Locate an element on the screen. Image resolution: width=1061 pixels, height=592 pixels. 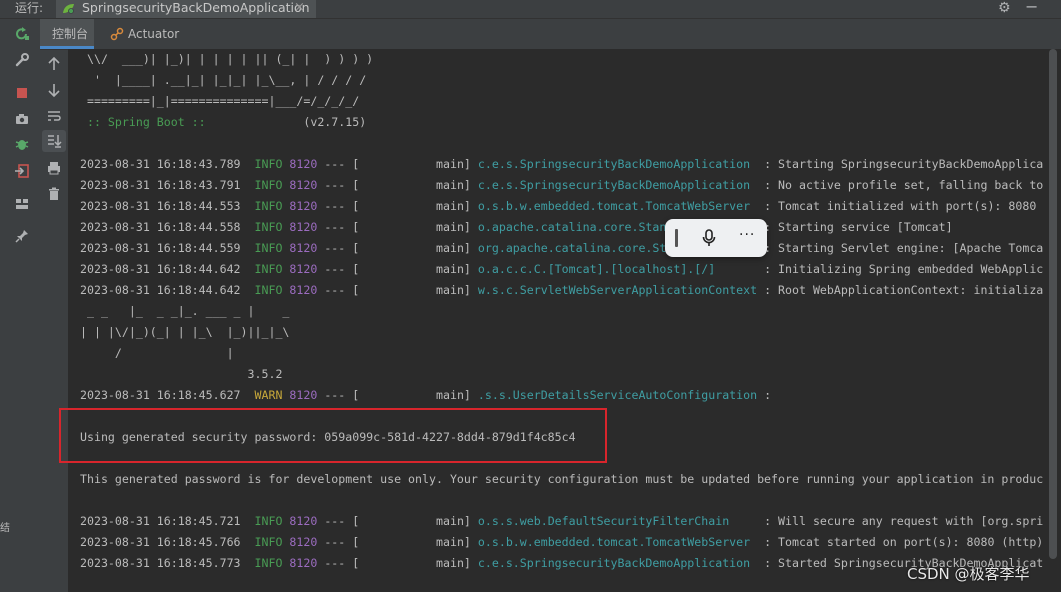
run-left-toolbar: 结 is located at coordinates (20, 305).